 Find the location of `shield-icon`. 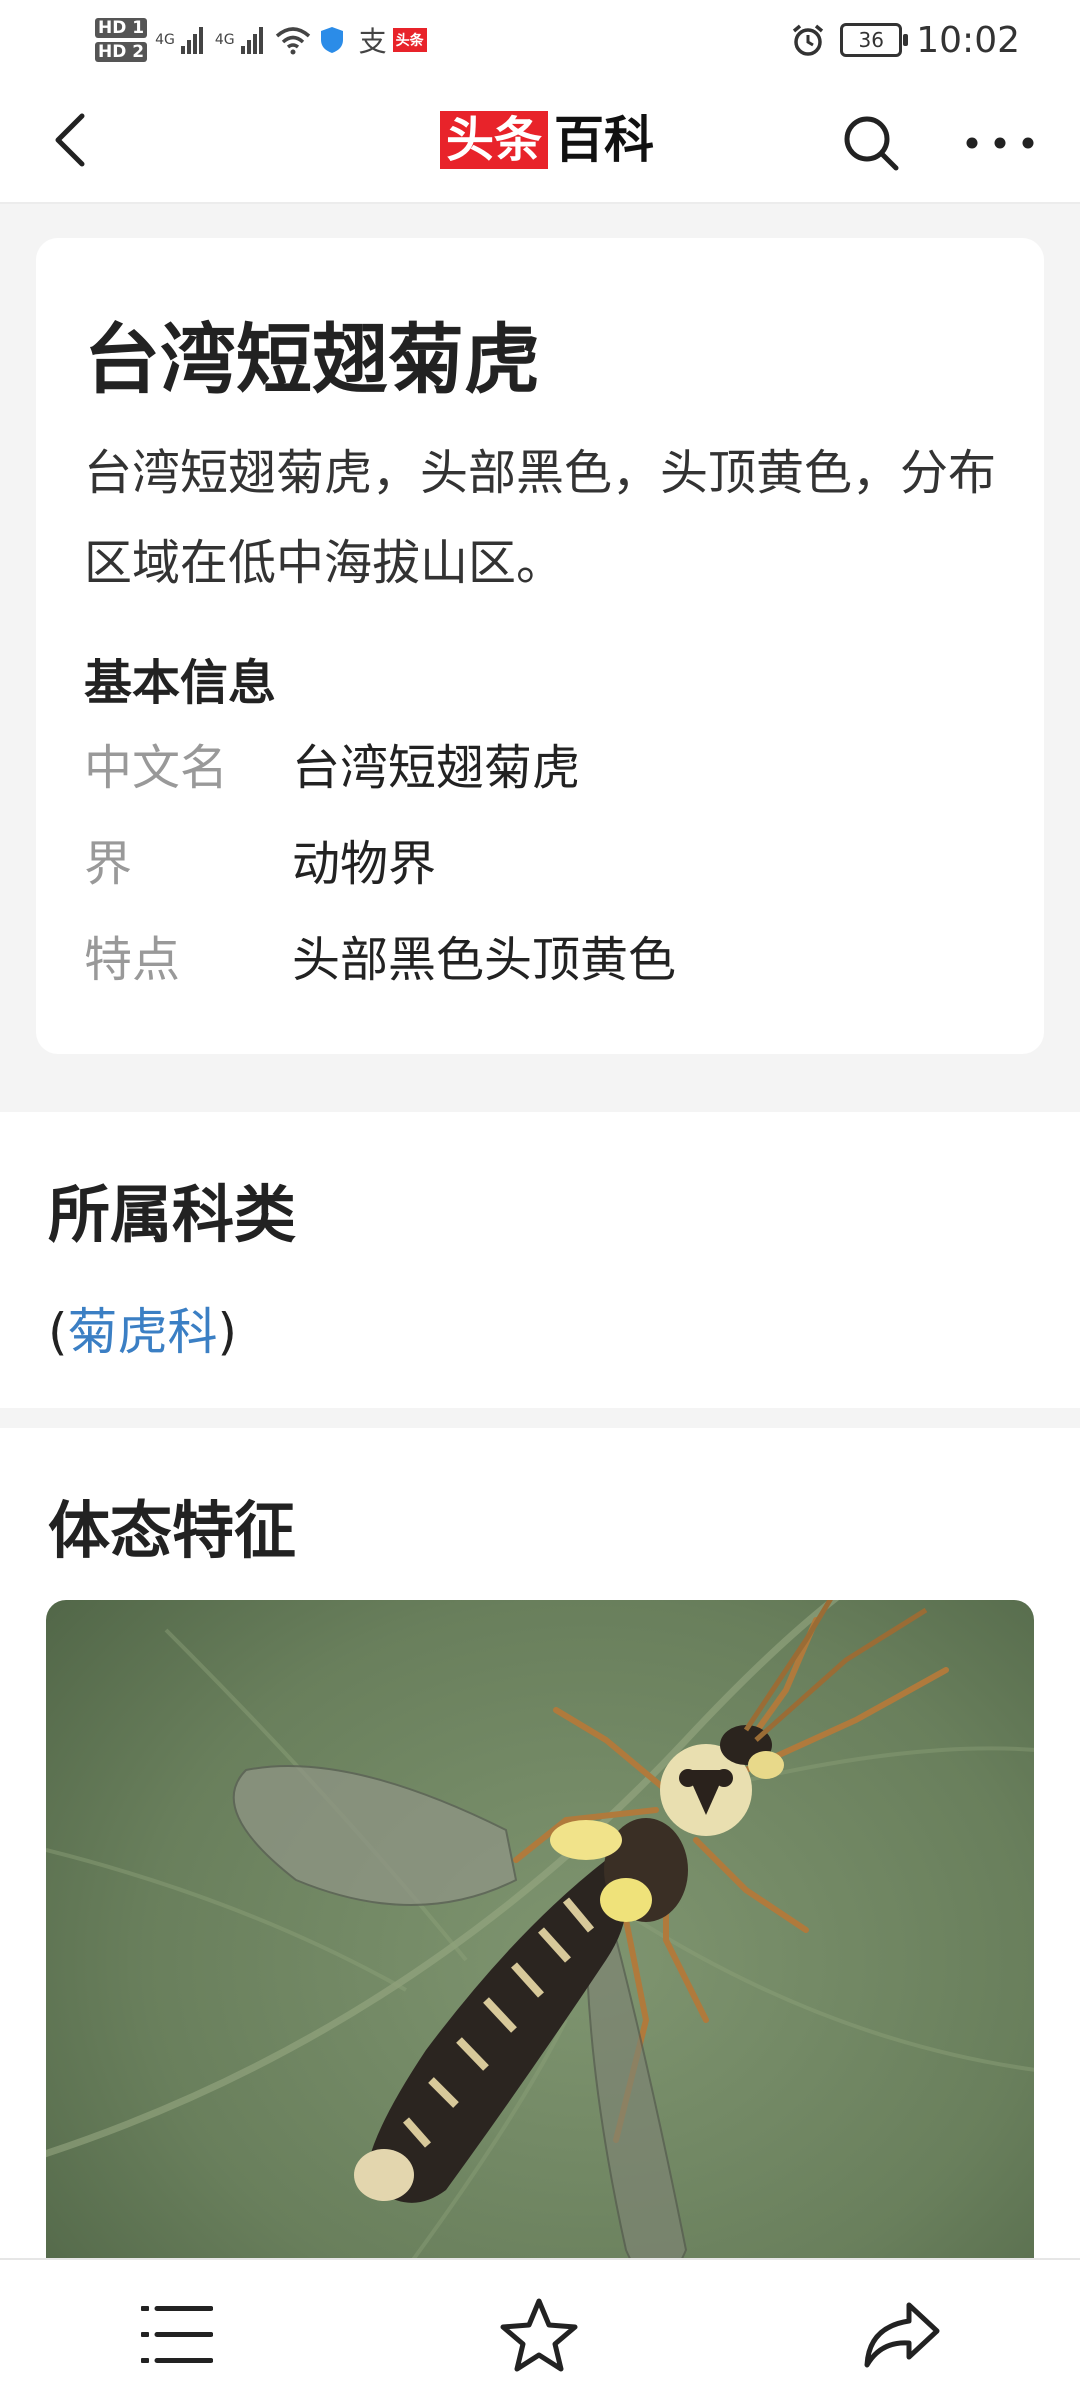

shield-icon is located at coordinates (331, 40).